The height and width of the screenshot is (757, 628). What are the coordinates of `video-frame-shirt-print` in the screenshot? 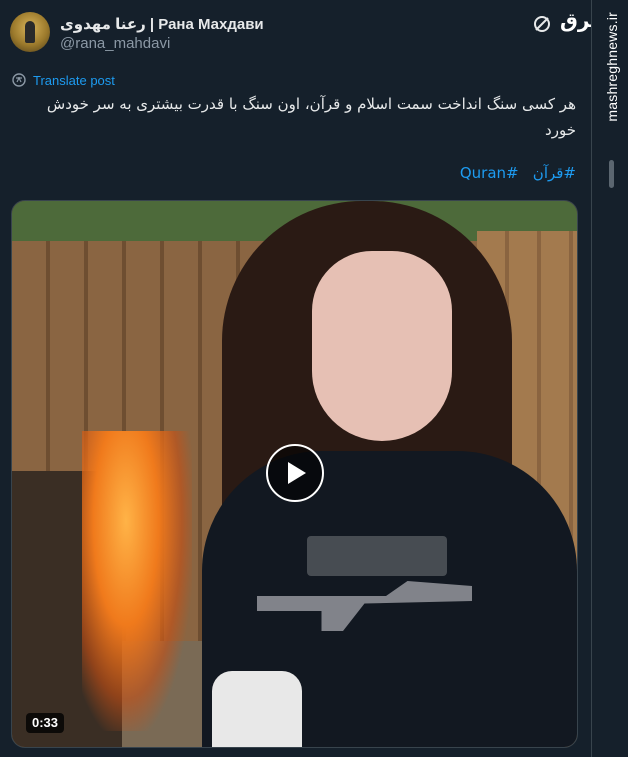 It's located at (377, 556).